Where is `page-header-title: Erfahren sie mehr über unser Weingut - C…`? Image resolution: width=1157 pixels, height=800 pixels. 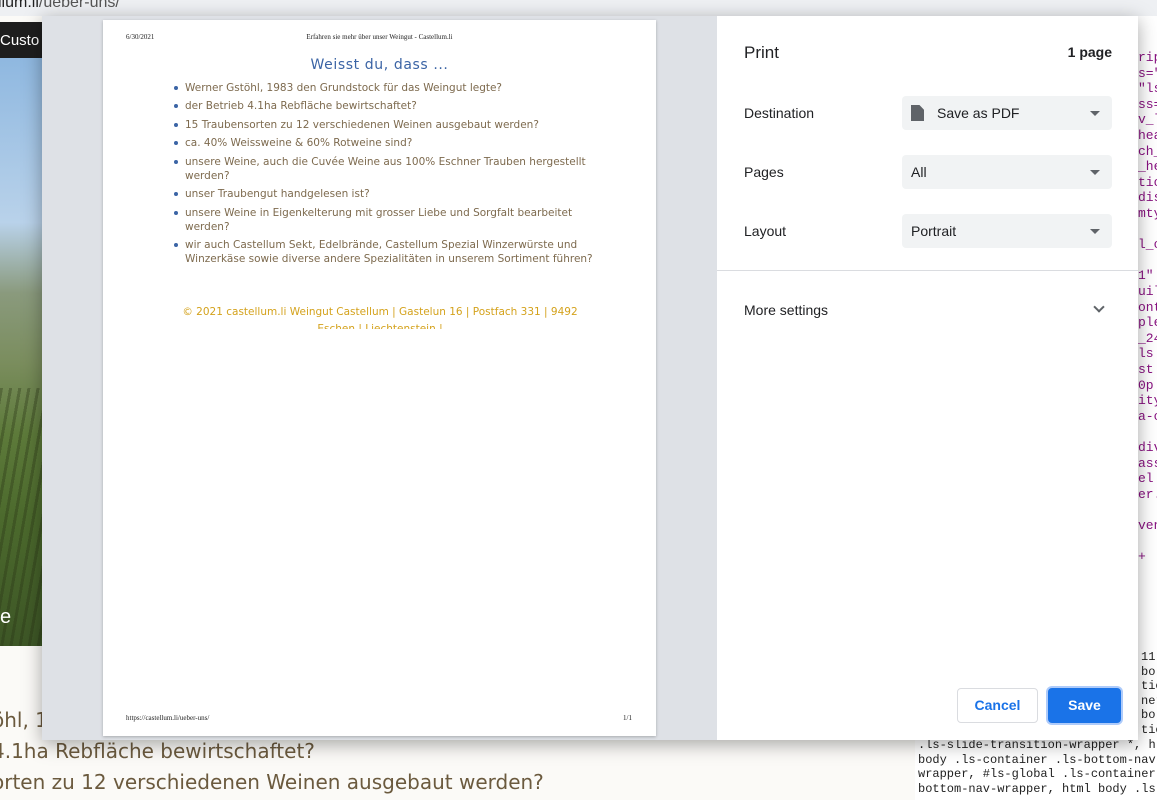 page-header-title: Erfahren sie mehr über unser Weingut - C… is located at coordinates (379, 37).